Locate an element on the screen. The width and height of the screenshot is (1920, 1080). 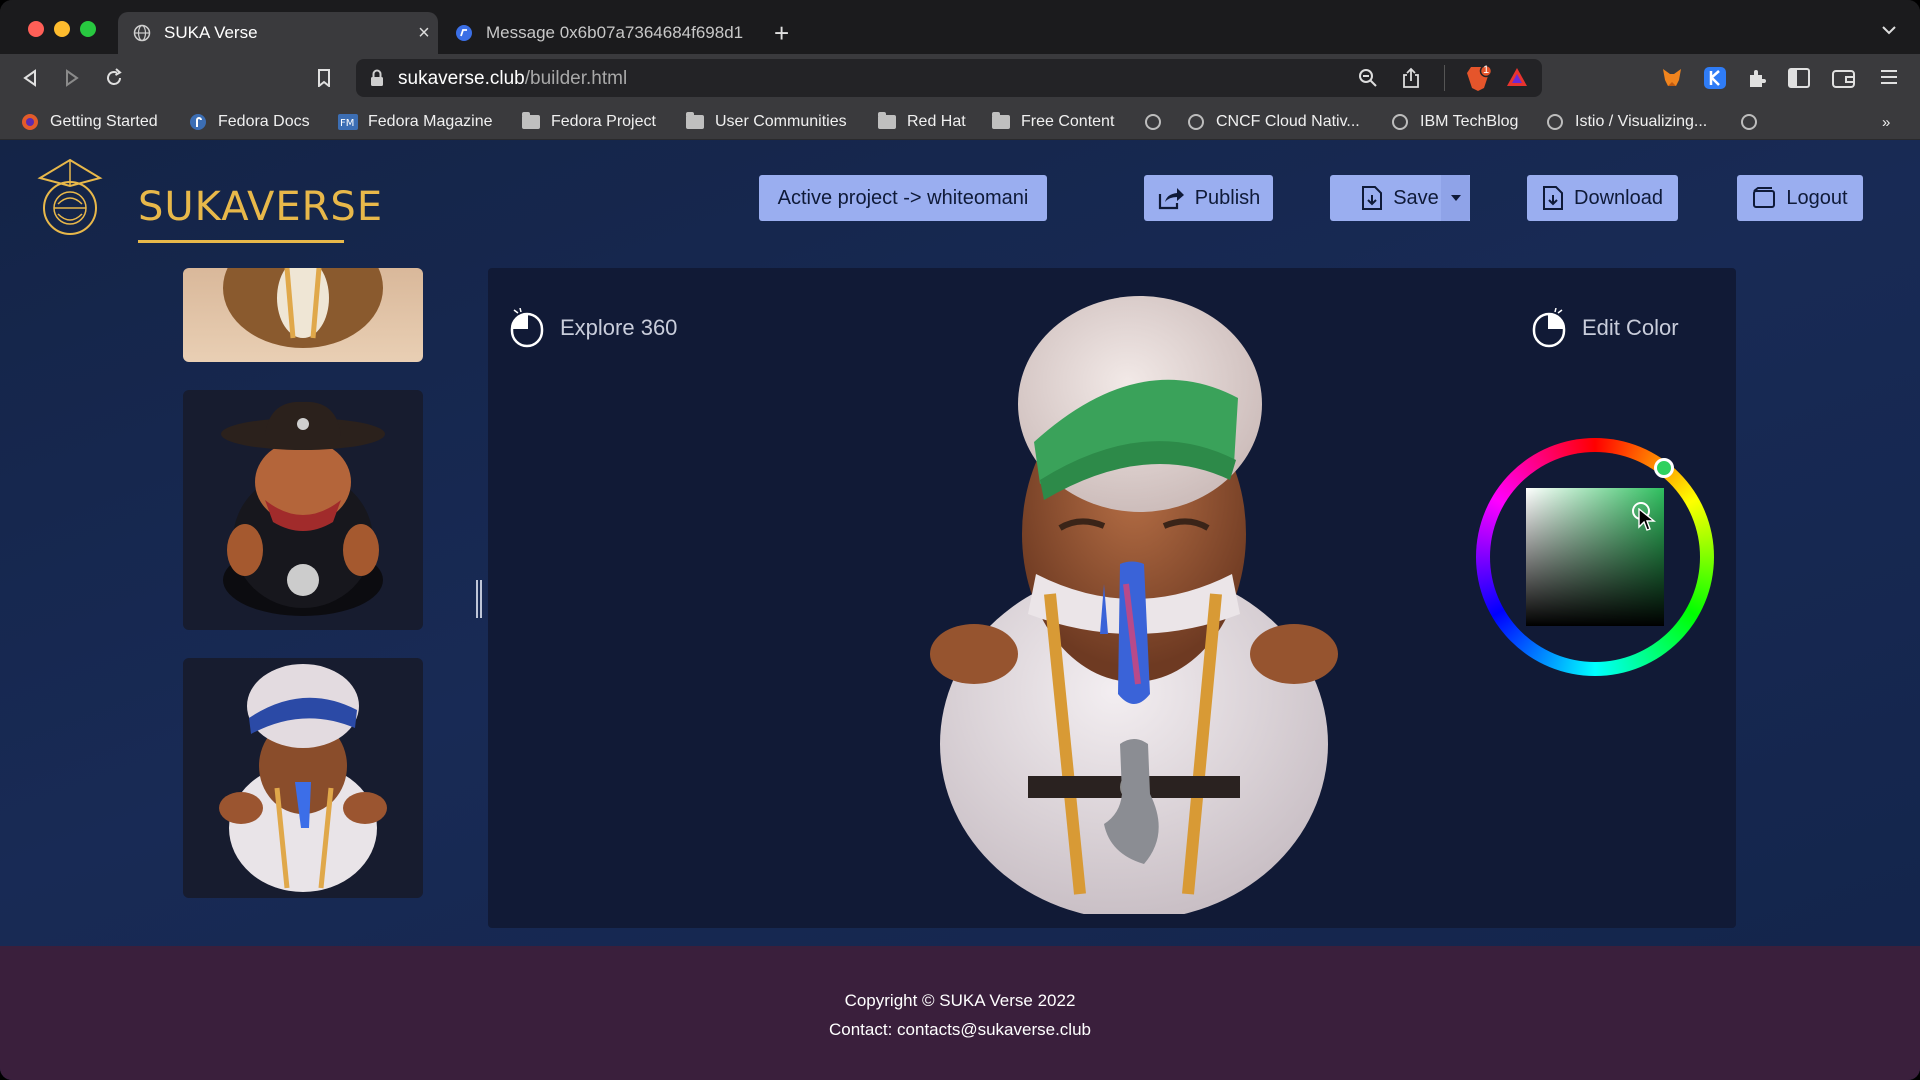
explore-360-label: Explore 360 is located at coordinates (593, 328).